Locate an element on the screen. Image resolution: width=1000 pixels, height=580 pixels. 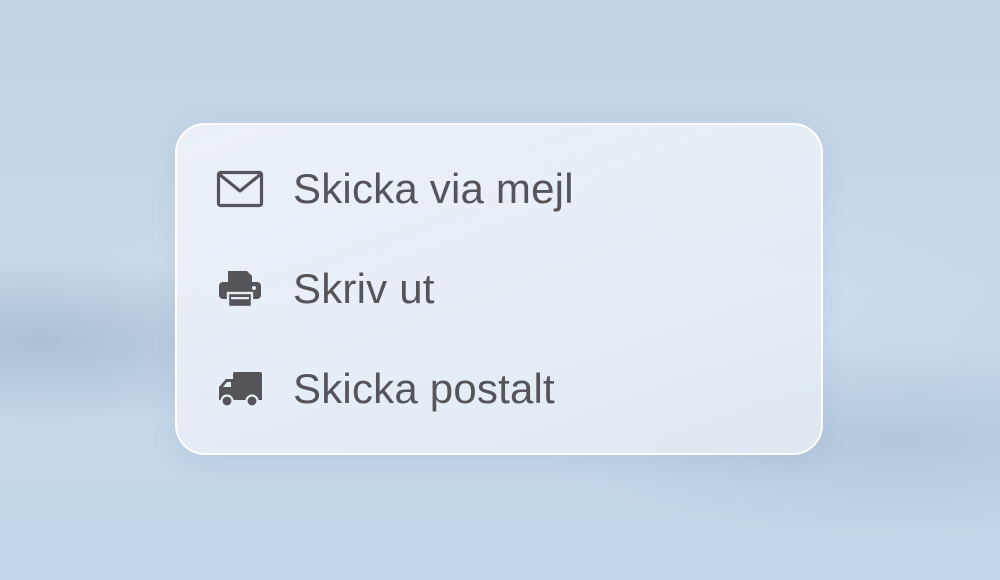
menu-item-send-postal: Skicka postalt is located at coordinates (499, 389).